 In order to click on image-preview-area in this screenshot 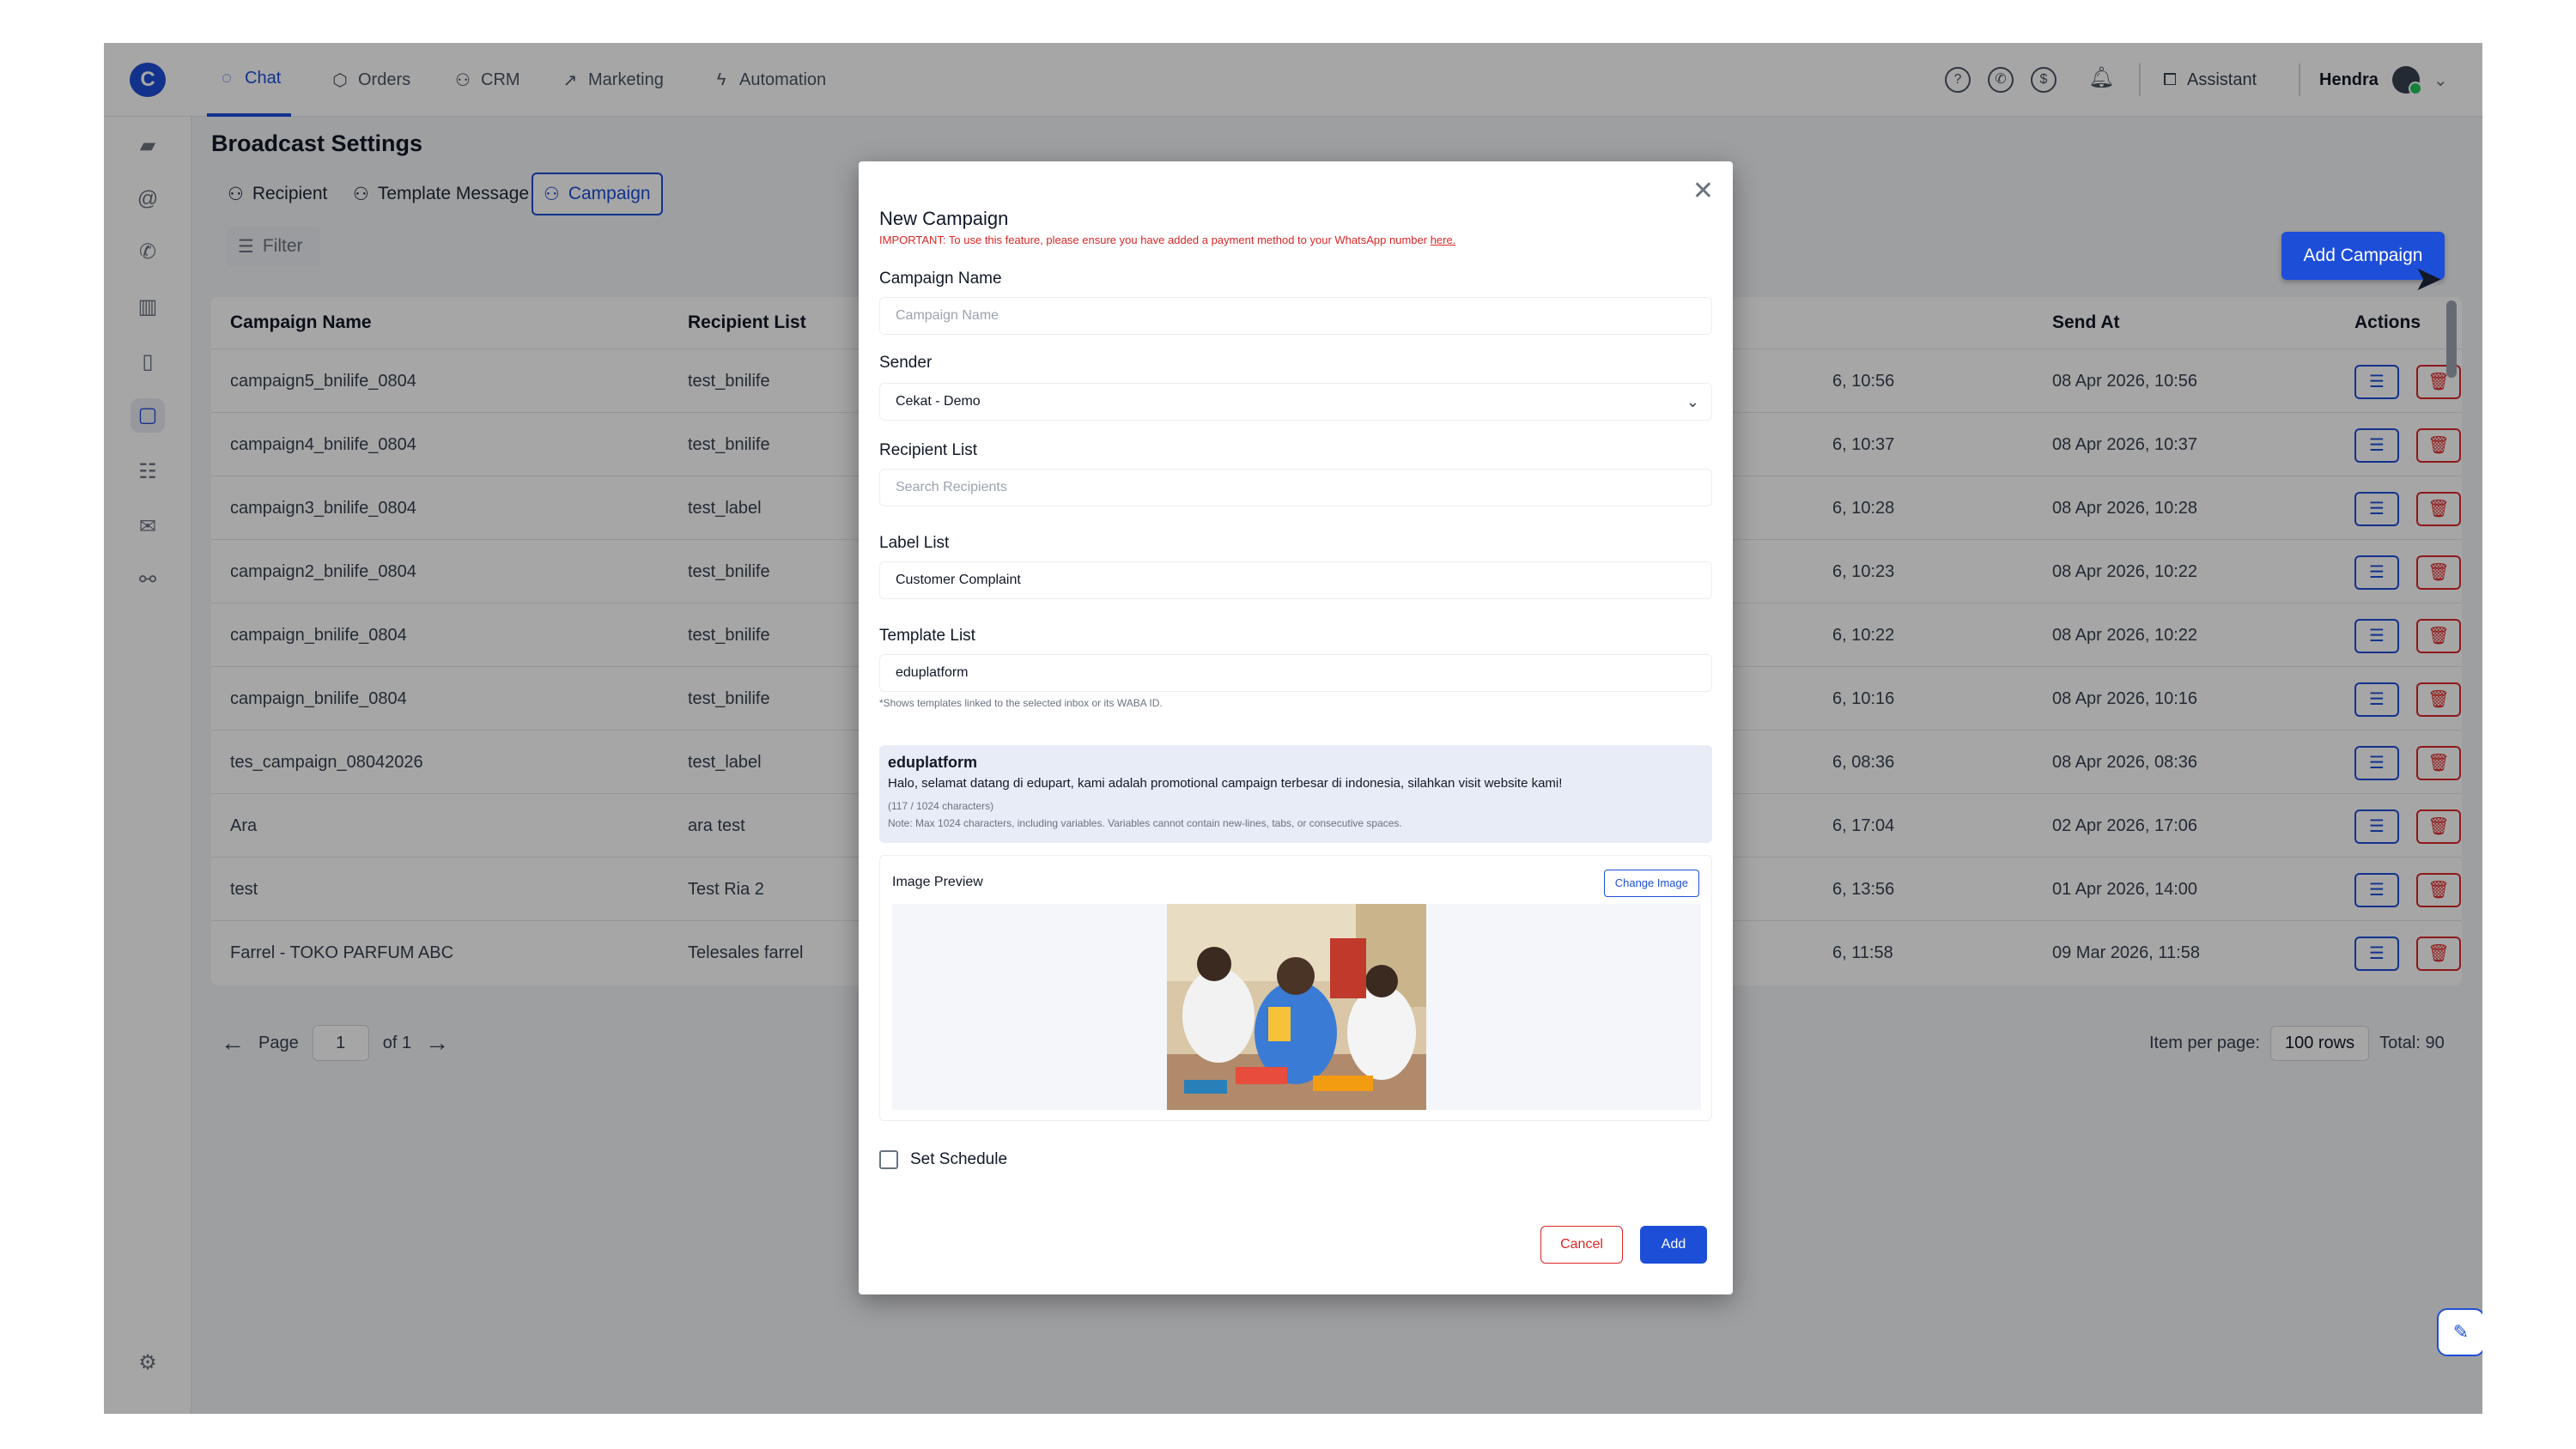, I will do `click(1297, 1007)`.